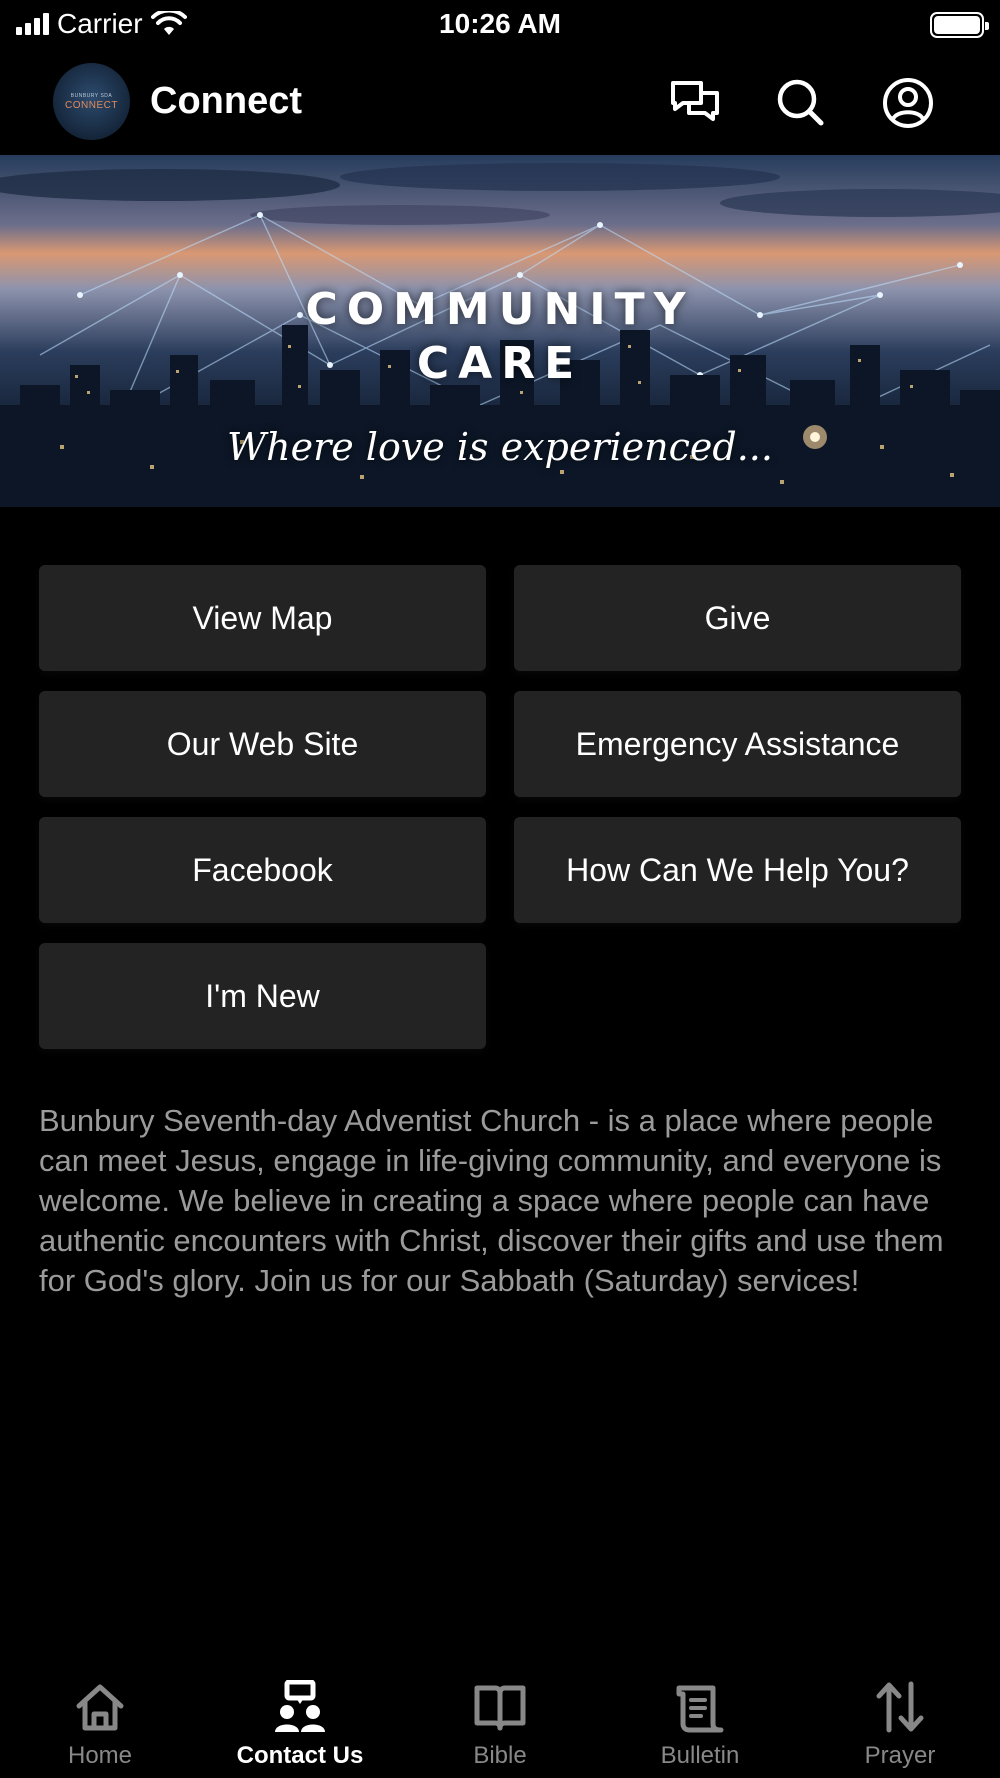 The width and height of the screenshot is (1000, 1778). I want to click on battery-icon, so click(959, 25).